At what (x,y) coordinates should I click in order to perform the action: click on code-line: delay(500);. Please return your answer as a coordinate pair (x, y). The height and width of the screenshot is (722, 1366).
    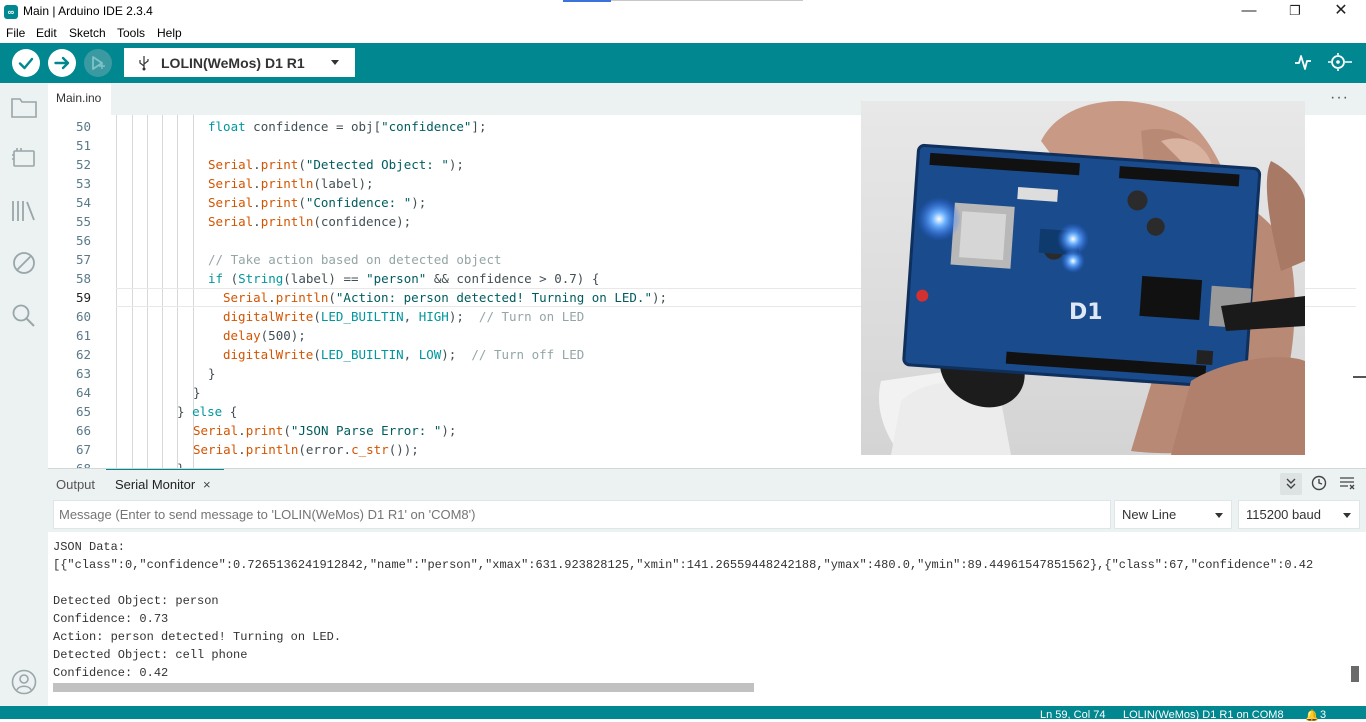
    Looking at the image, I should click on (264, 335).